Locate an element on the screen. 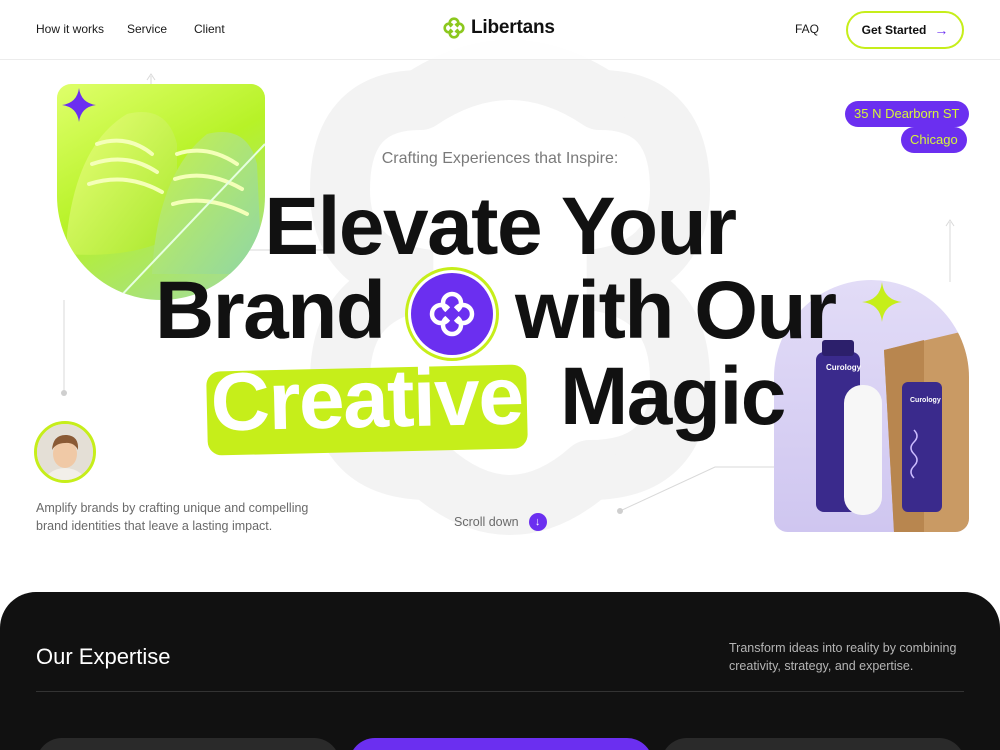  nav-link-service: Service is located at coordinates (147, 29).